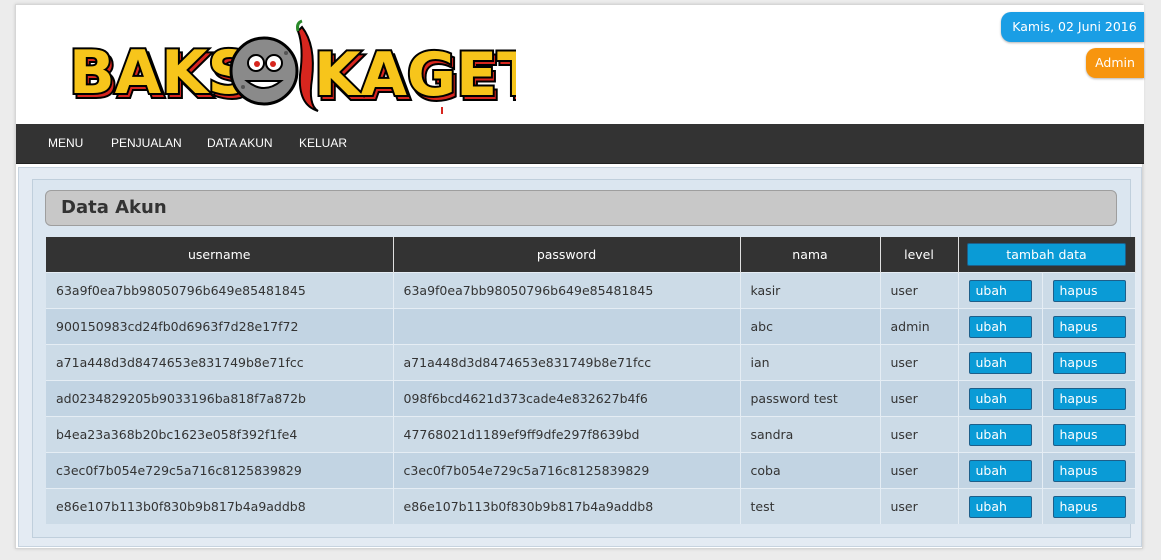 The width and height of the screenshot is (1161, 560). What do you see at coordinates (919, 326) in the screenshot?
I see `cell-level: admin` at bounding box center [919, 326].